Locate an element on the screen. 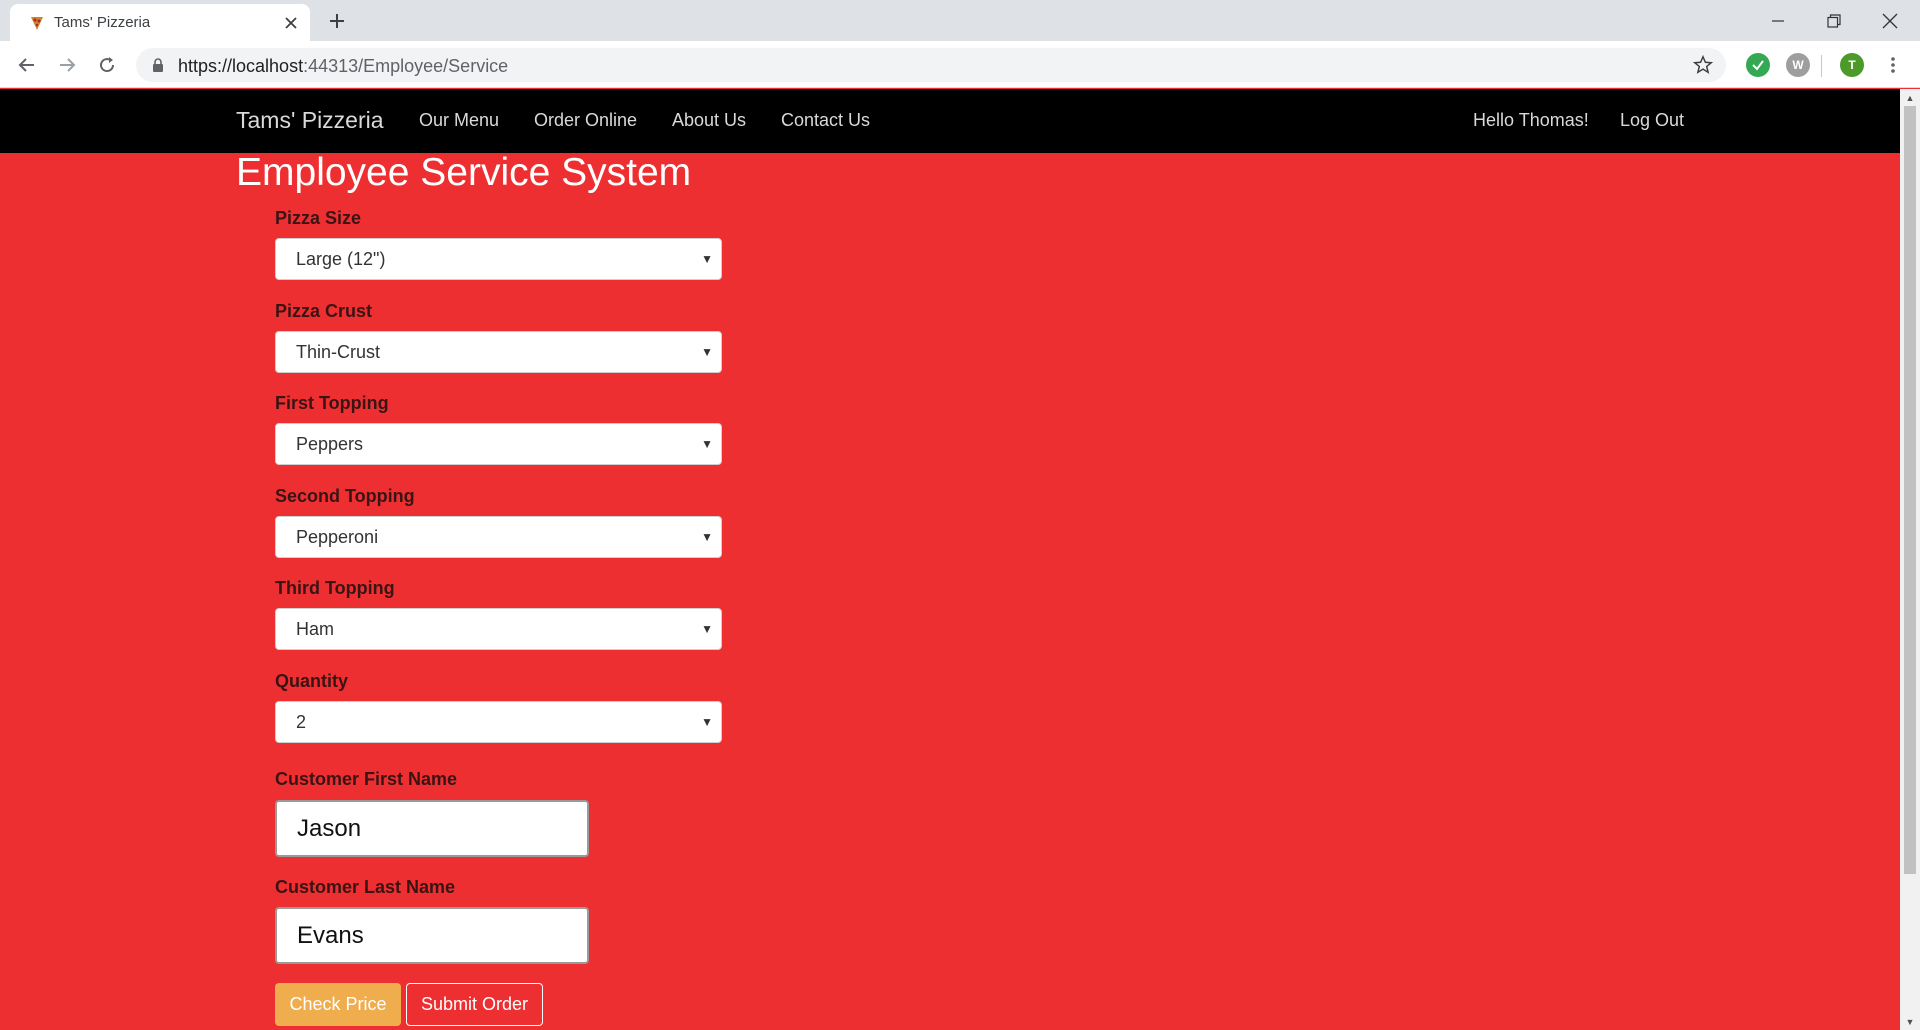 The width and height of the screenshot is (1920, 1030). url-path: :44313/Employee/Service is located at coordinates (406, 66).